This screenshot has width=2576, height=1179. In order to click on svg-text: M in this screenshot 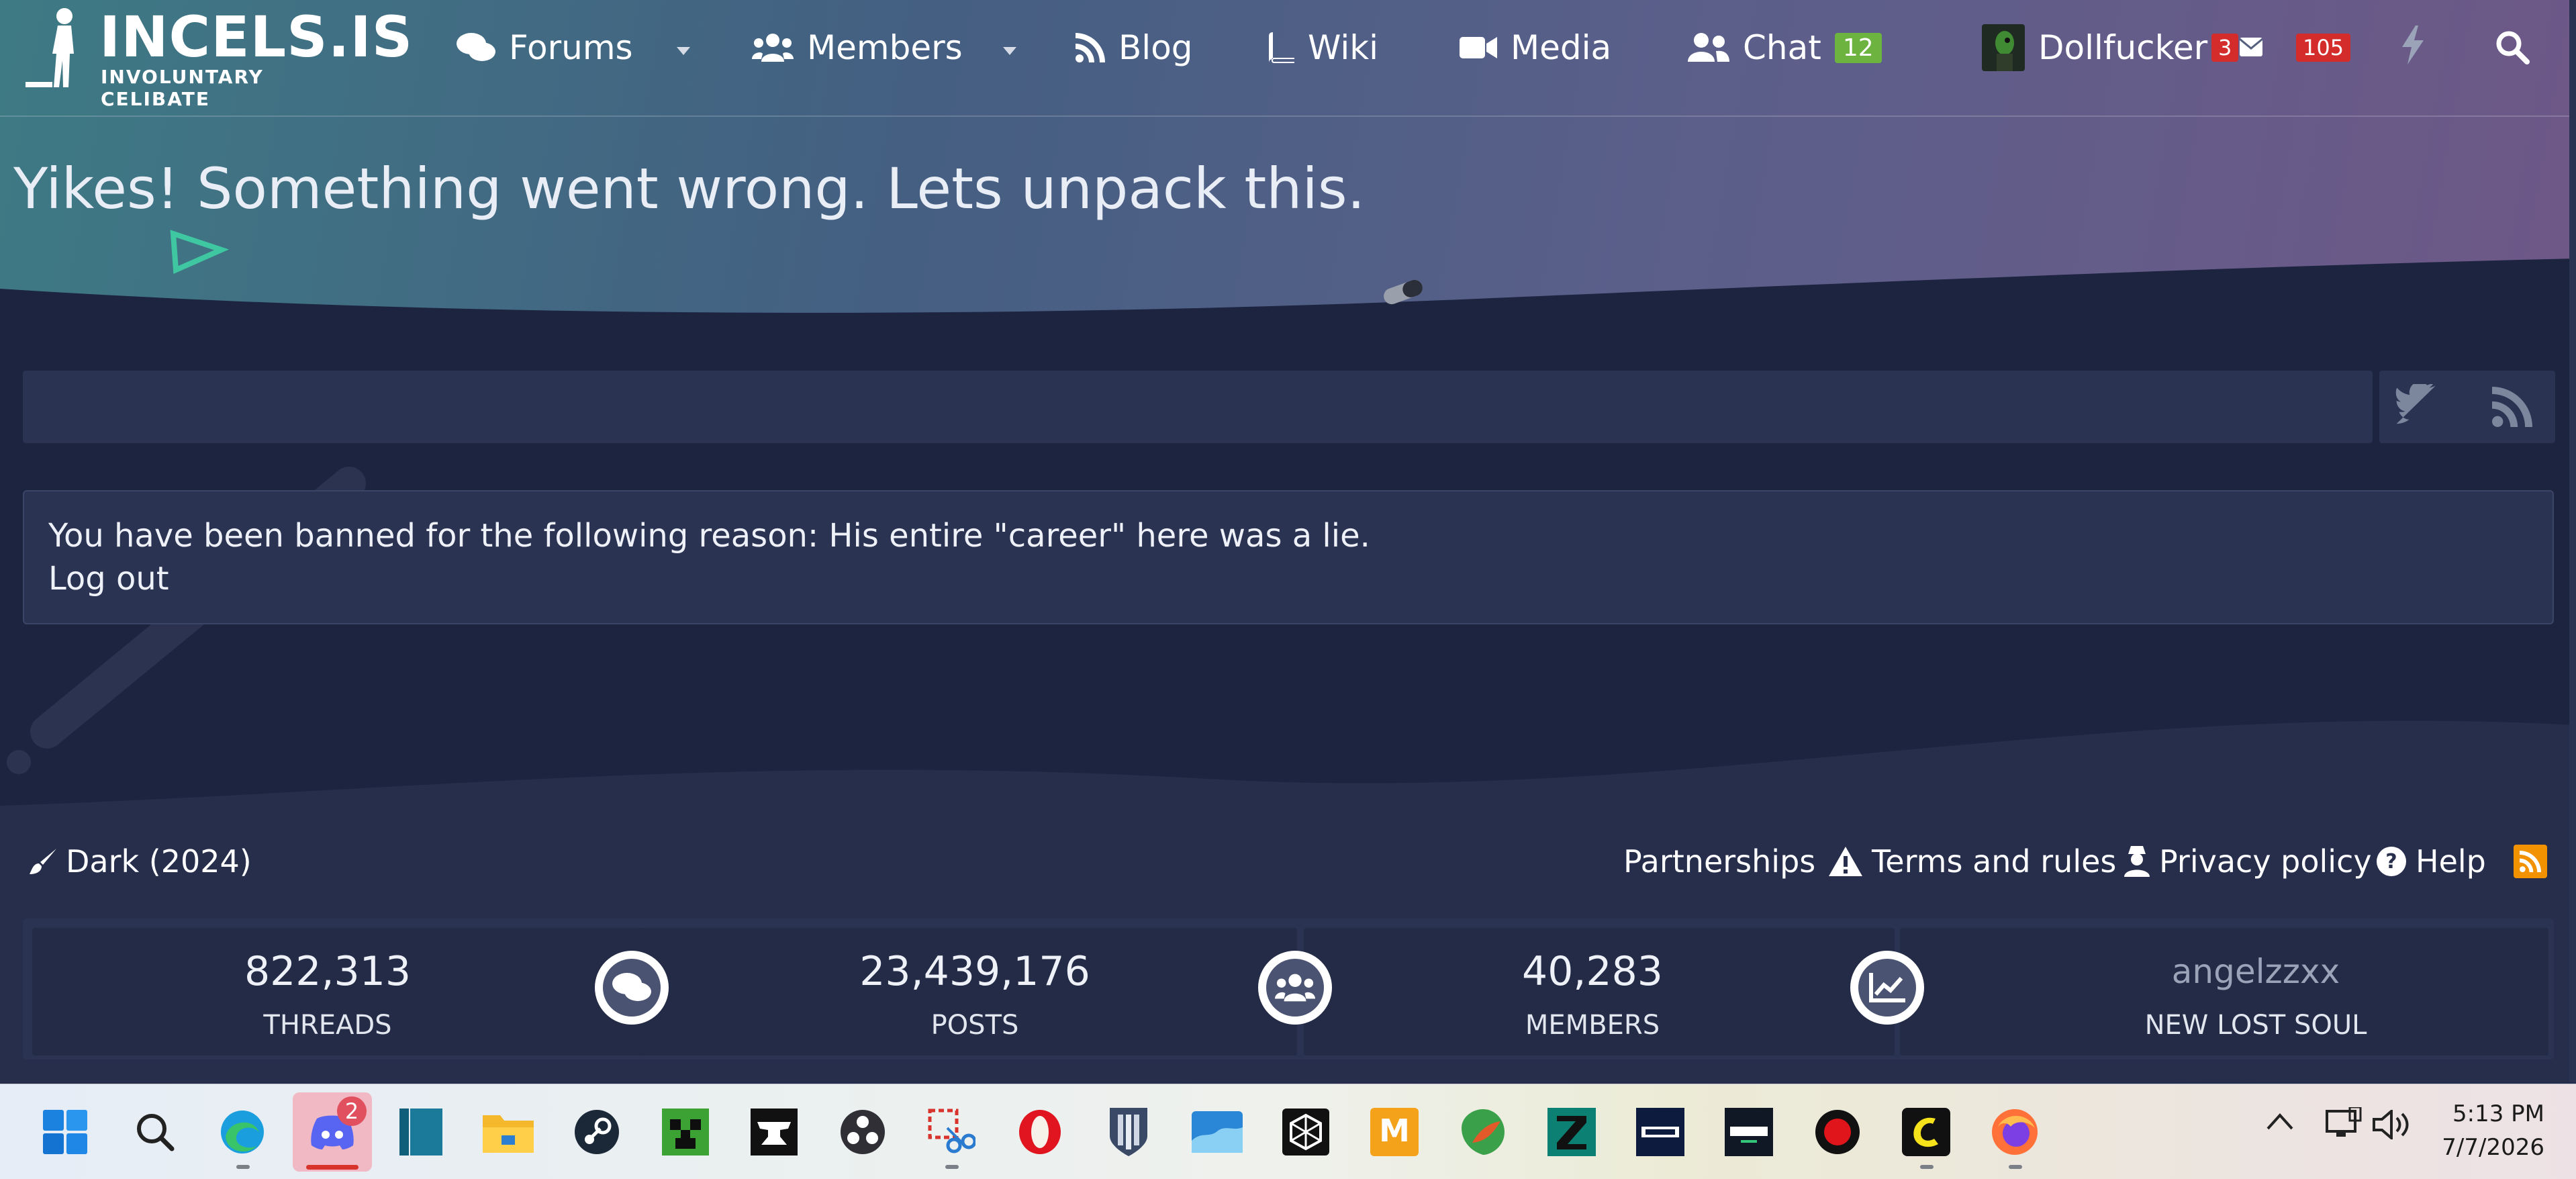, I will do `click(1394, 1131)`.